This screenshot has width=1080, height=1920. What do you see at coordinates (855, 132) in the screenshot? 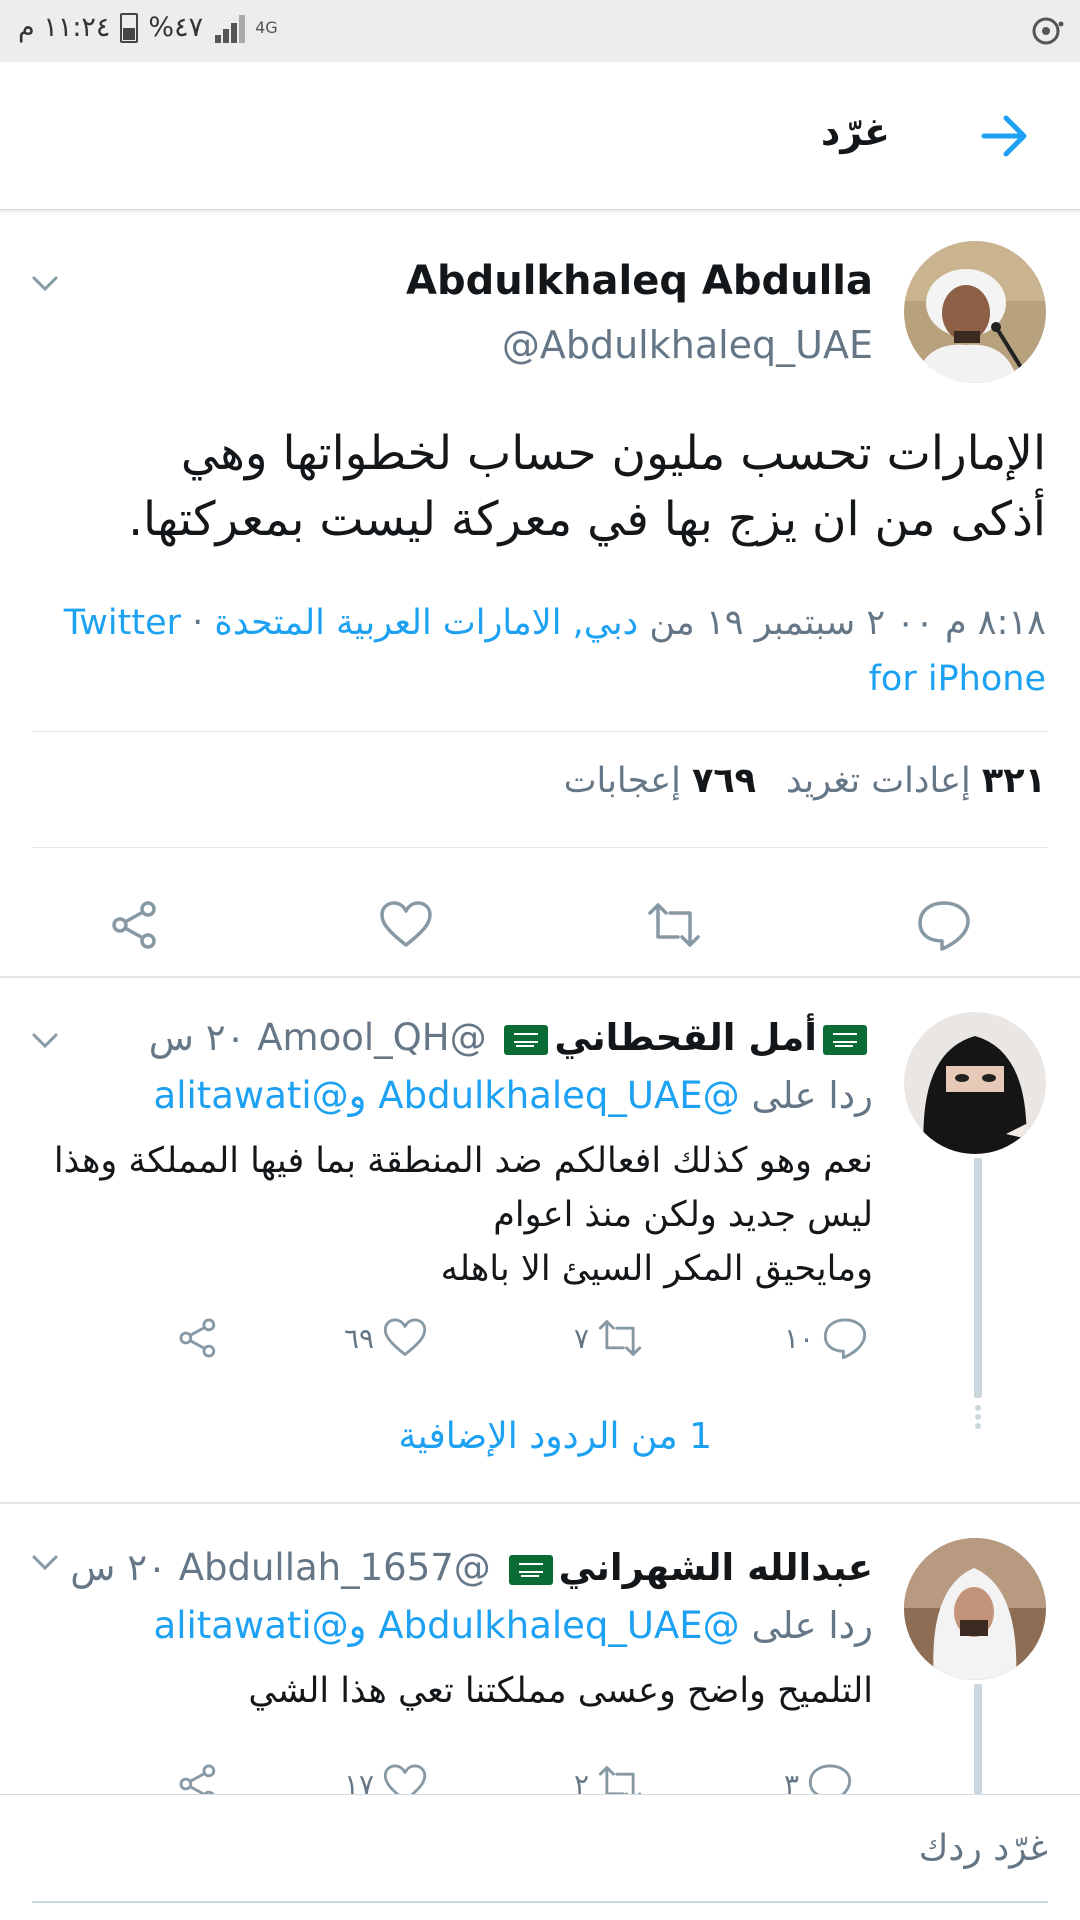
I see `page-title: غرّد` at bounding box center [855, 132].